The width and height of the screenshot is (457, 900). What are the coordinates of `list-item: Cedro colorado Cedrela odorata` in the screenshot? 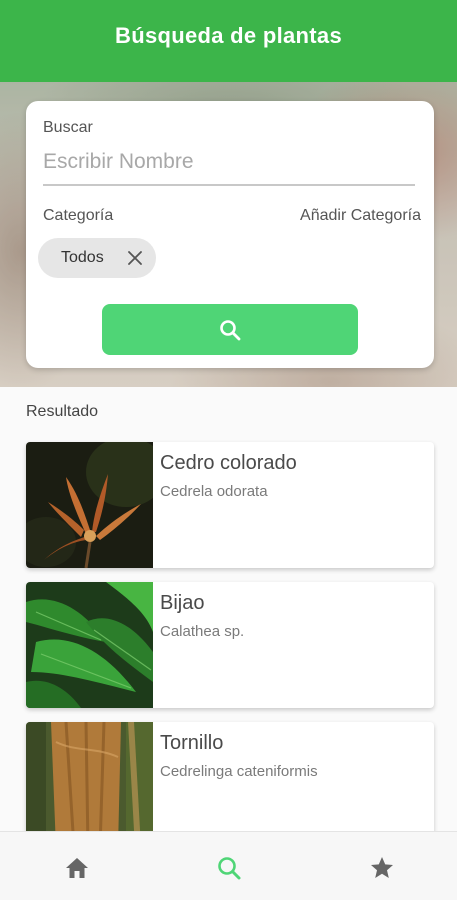 It's located at (230, 505).